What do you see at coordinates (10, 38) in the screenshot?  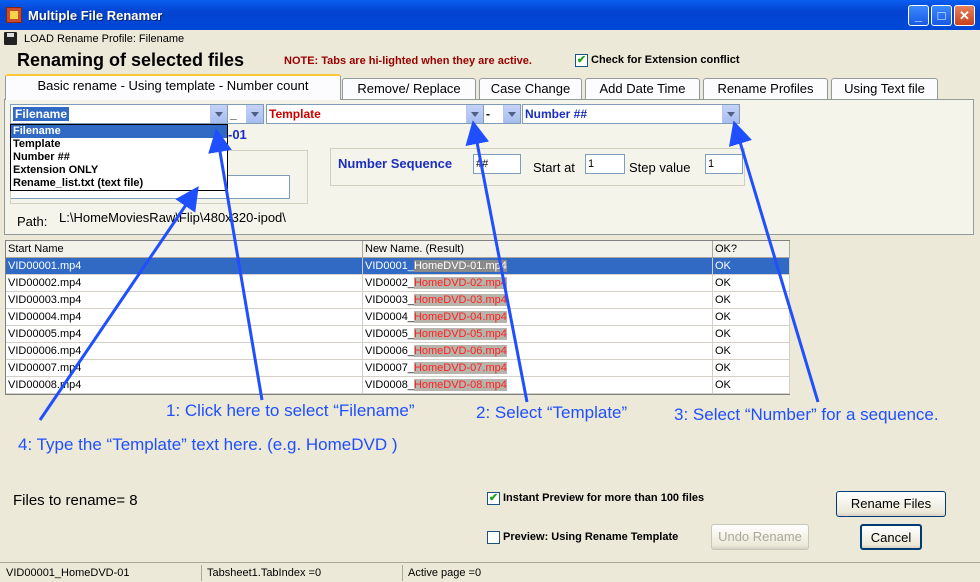 I see `floppy-disk-icon` at bounding box center [10, 38].